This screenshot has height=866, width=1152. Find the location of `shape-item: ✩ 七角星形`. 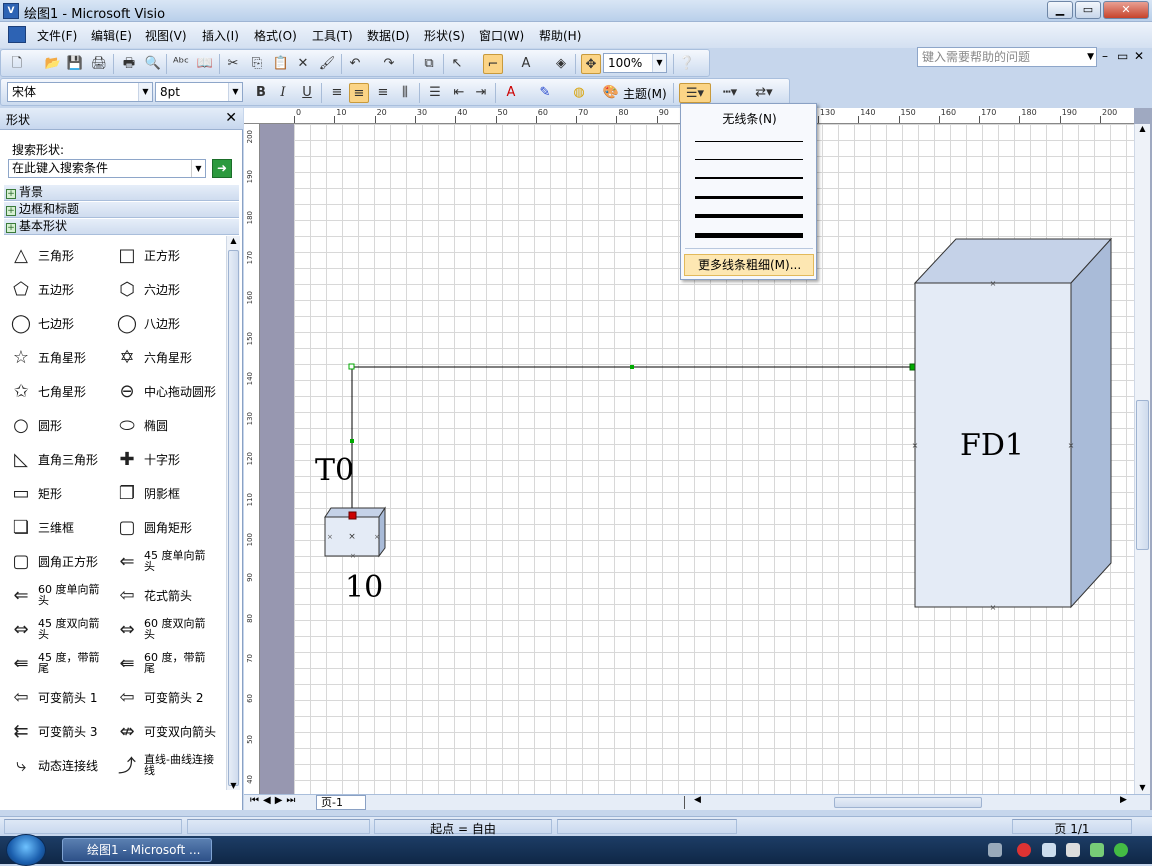

shape-item: ✩ 七角星形 is located at coordinates (60, 391).